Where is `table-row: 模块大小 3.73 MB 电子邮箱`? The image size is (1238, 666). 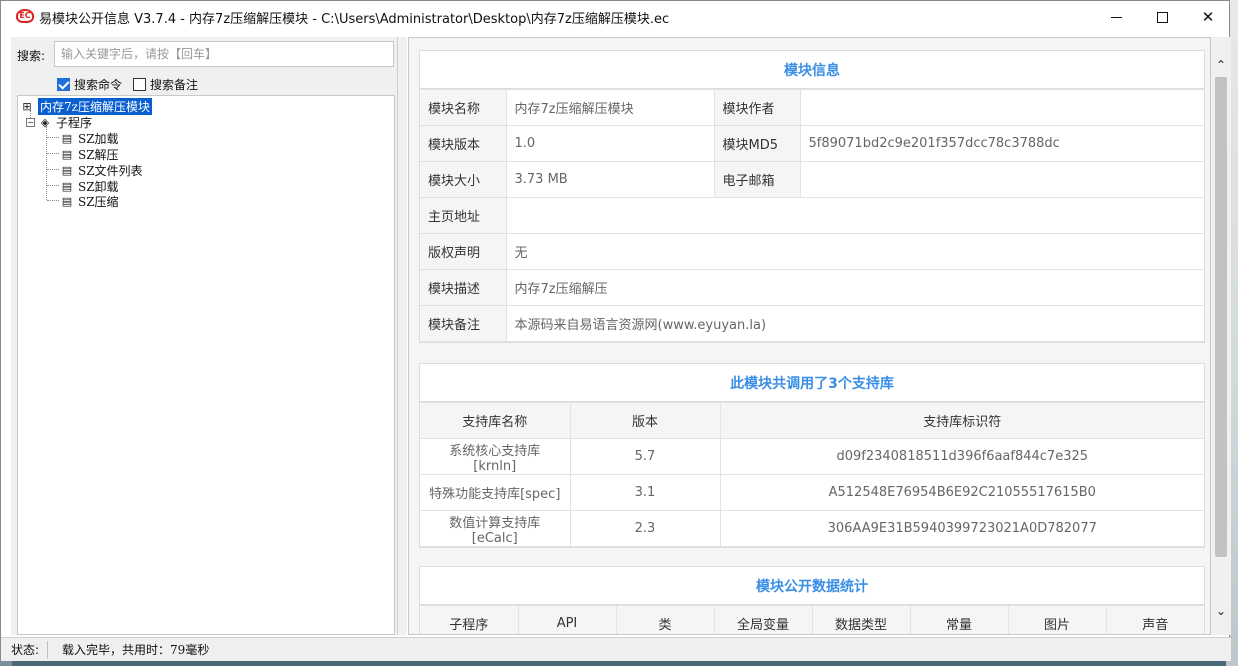
table-row: 模块大小 3.73 MB 电子邮箱 is located at coordinates (812, 179).